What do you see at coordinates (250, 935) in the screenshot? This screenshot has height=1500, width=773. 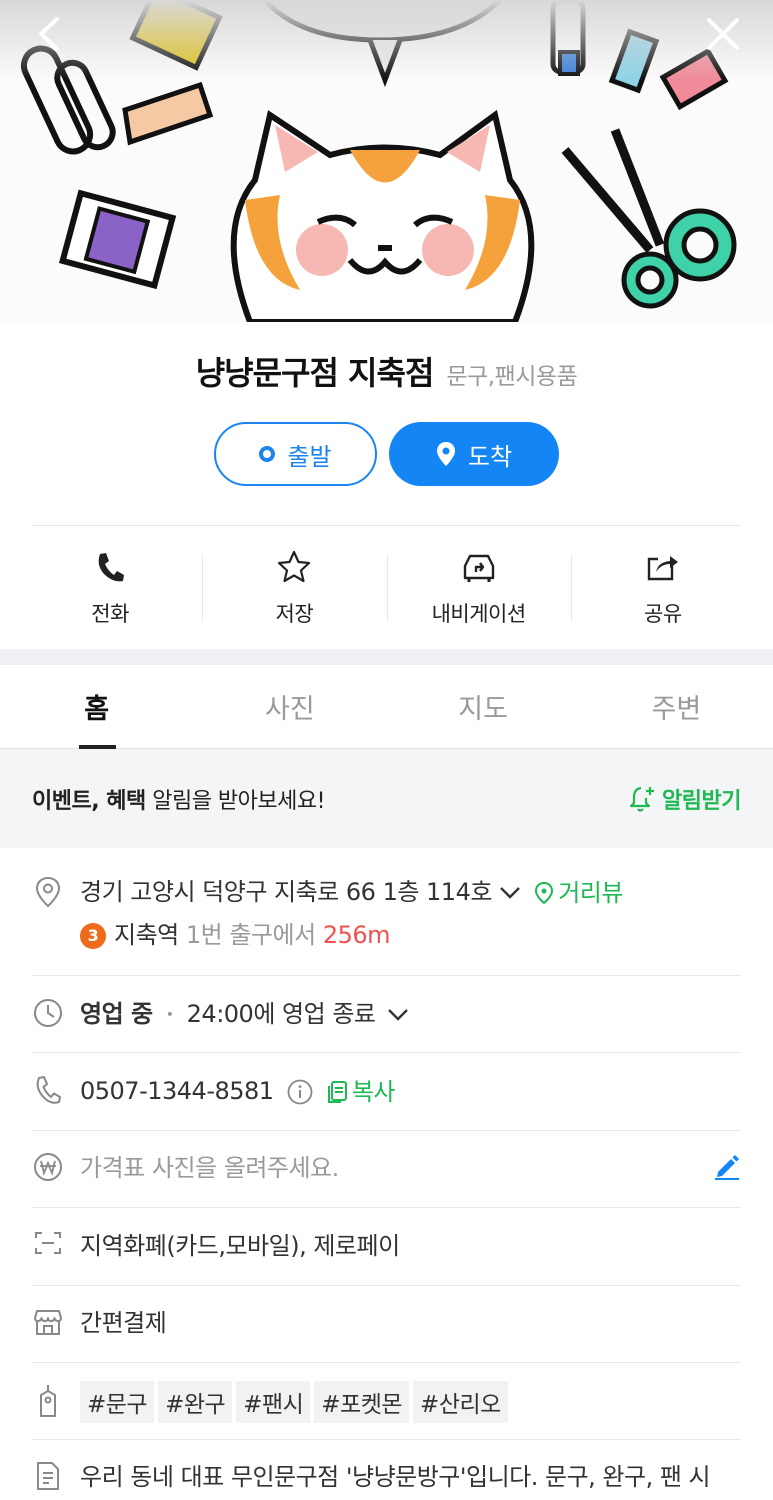 I see `subway-exit: 1번 출구에서` at bounding box center [250, 935].